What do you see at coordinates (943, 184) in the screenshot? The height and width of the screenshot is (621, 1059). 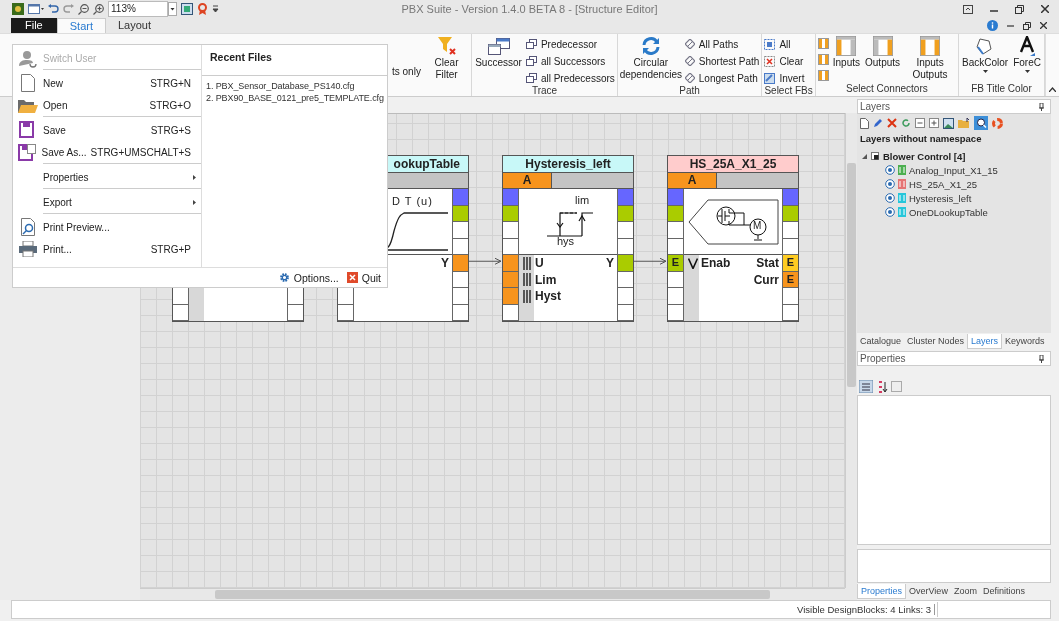 I see `tree-label: HS_25A_X1_25` at bounding box center [943, 184].